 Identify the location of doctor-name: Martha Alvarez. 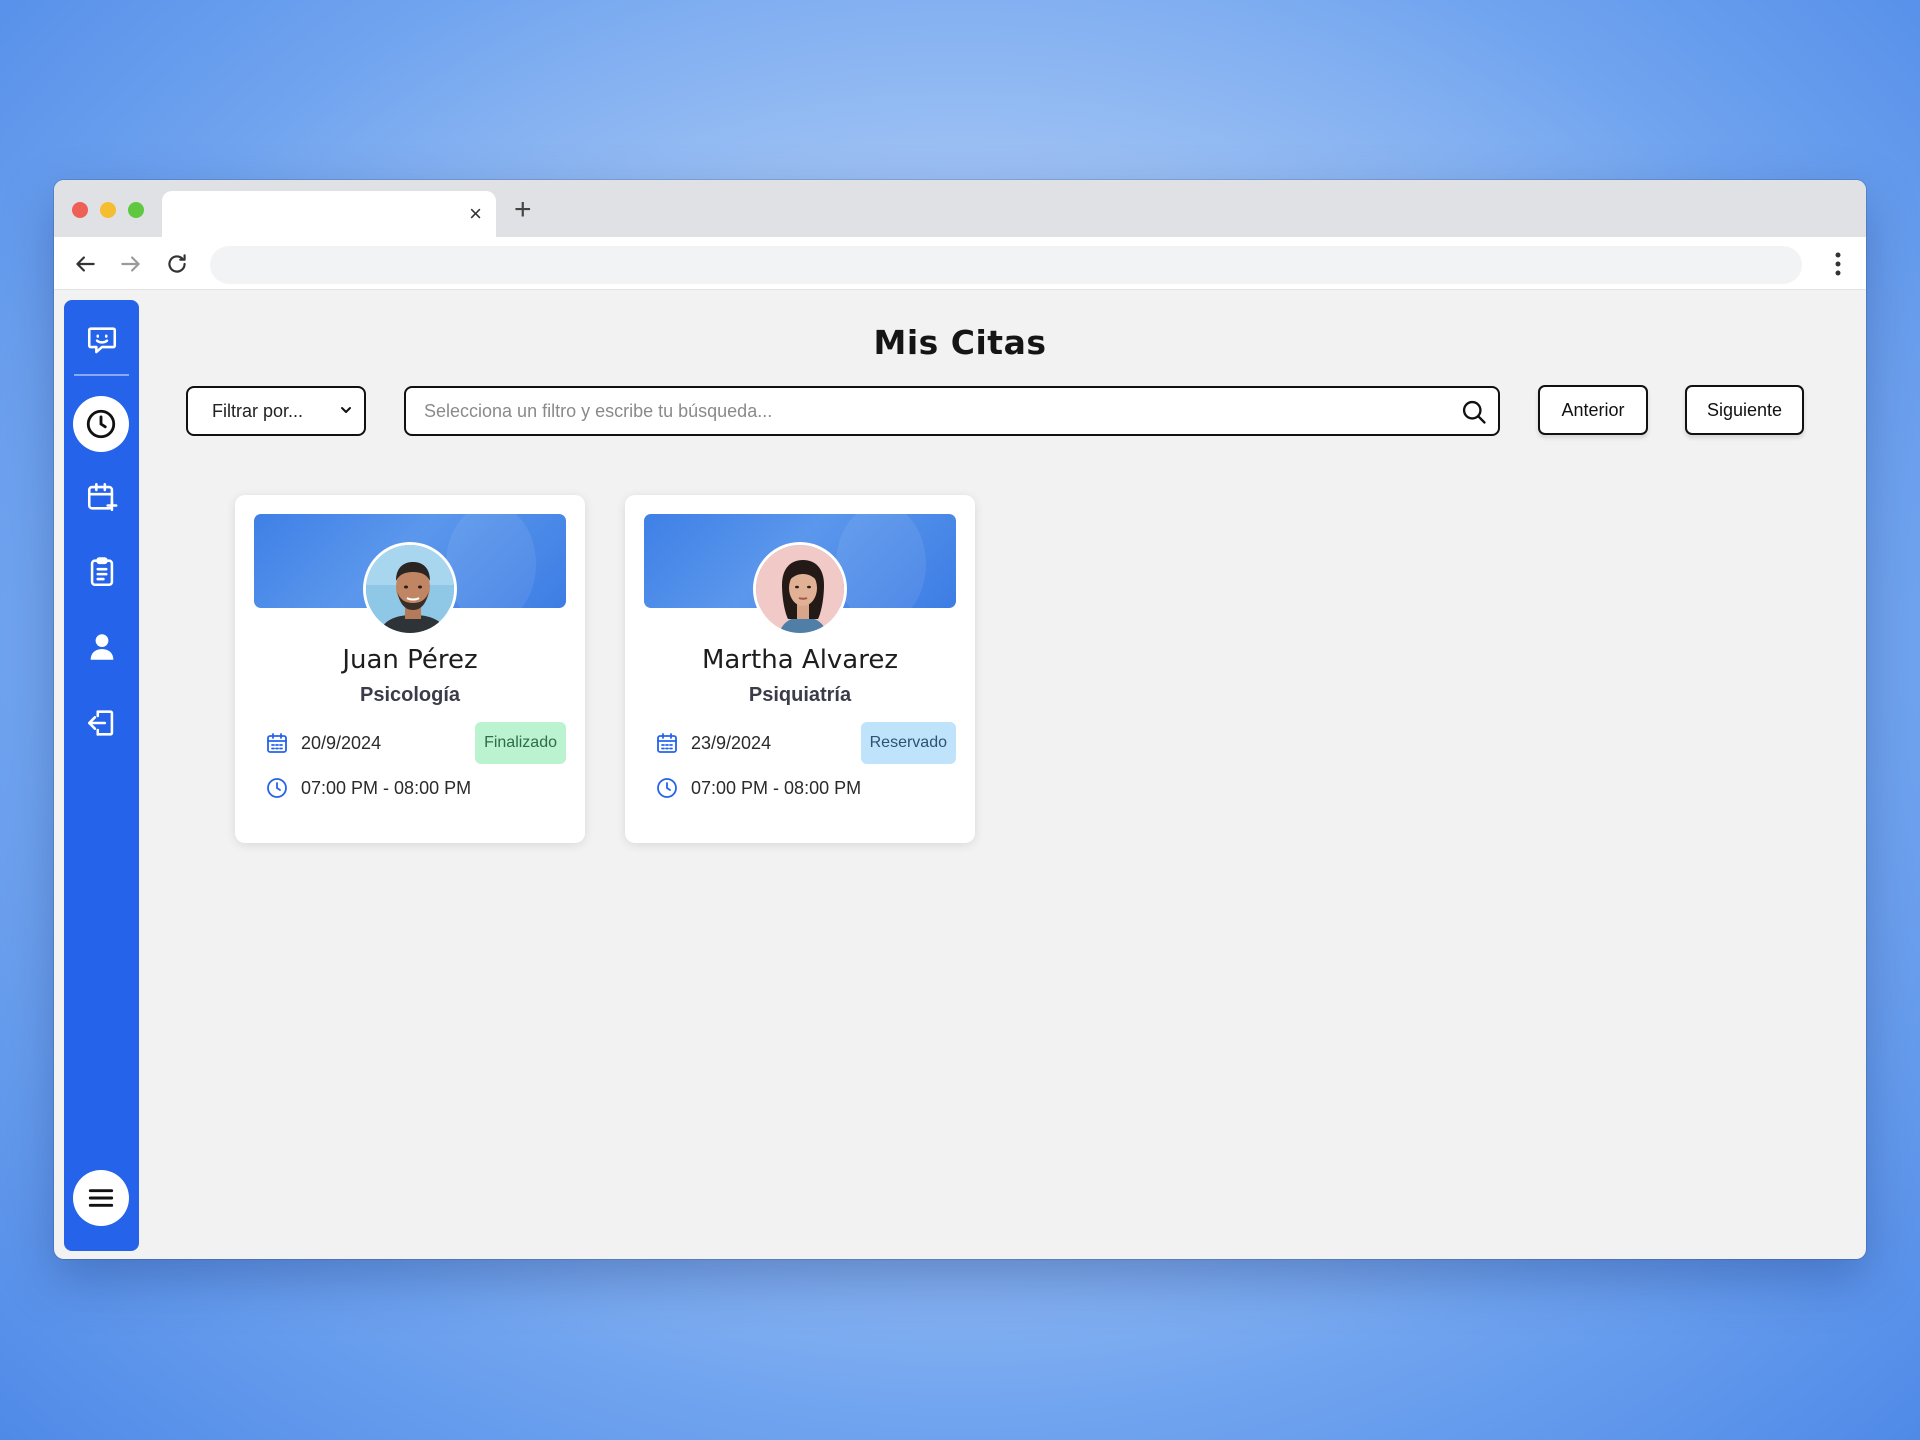
(799, 660).